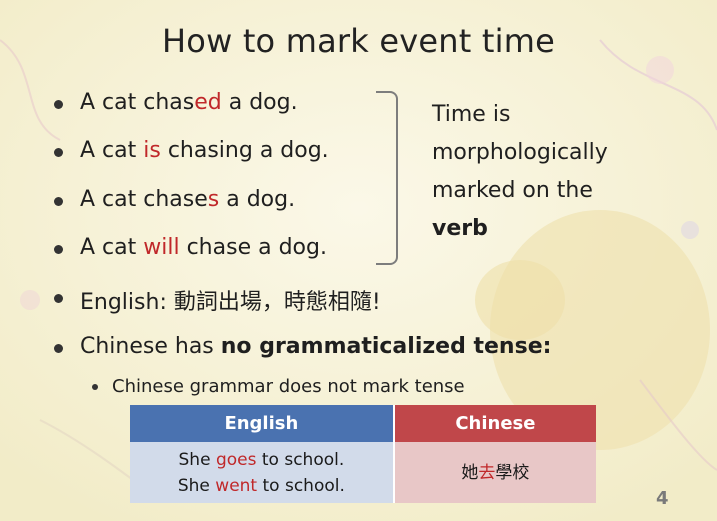  Describe the element at coordinates (662, 498) in the screenshot. I see `page-number: 4` at that location.